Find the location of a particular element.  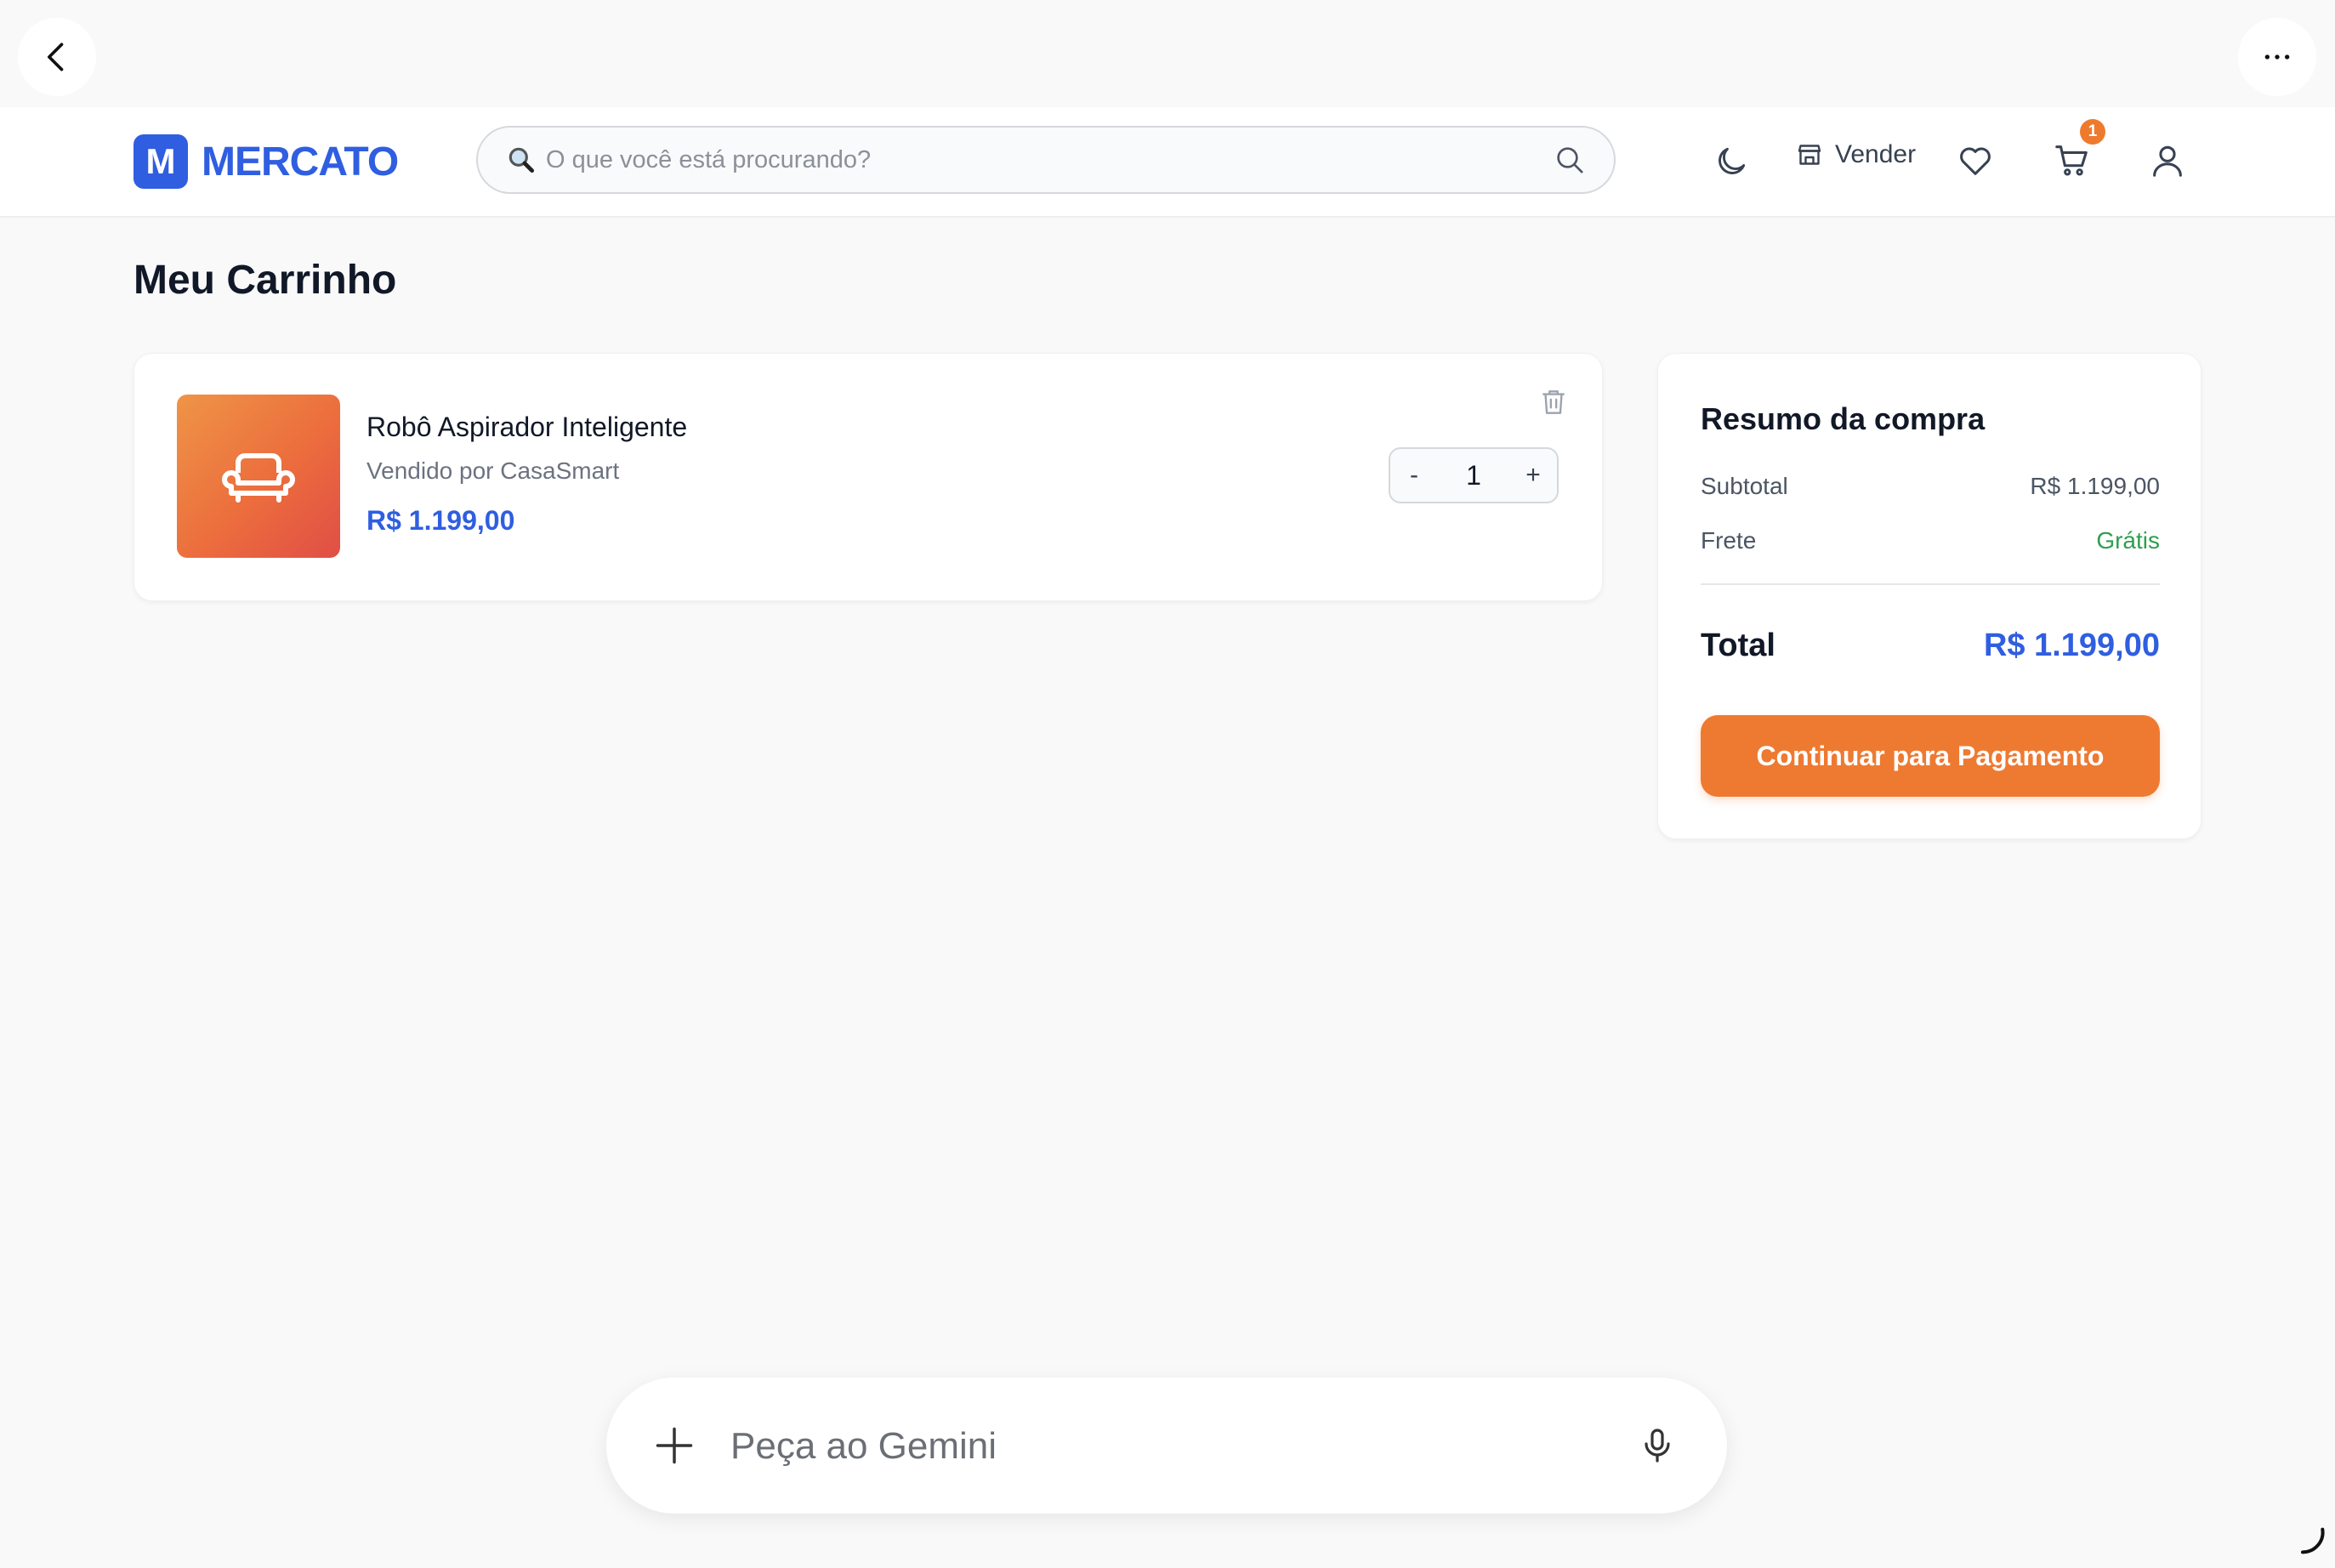

site-logo: M MERCATO is located at coordinates (266, 161).